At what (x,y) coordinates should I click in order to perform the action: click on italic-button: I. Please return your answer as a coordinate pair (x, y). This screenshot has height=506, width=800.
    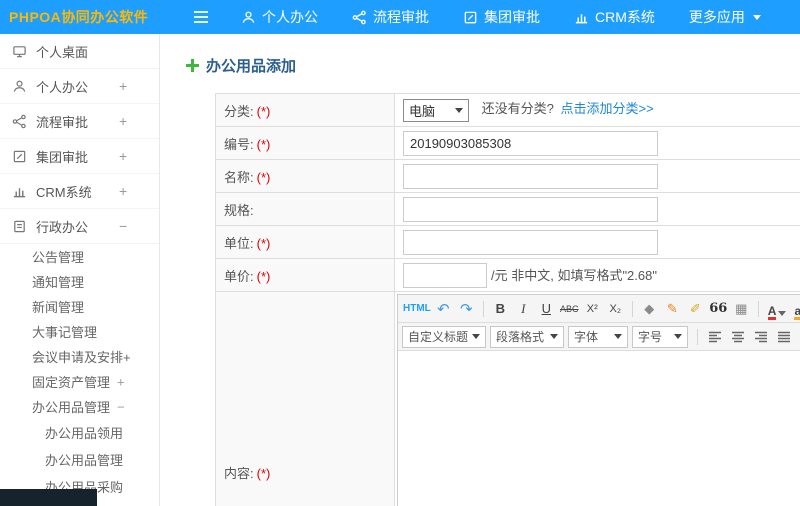
    Looking at the image, I should click on (523, 309).